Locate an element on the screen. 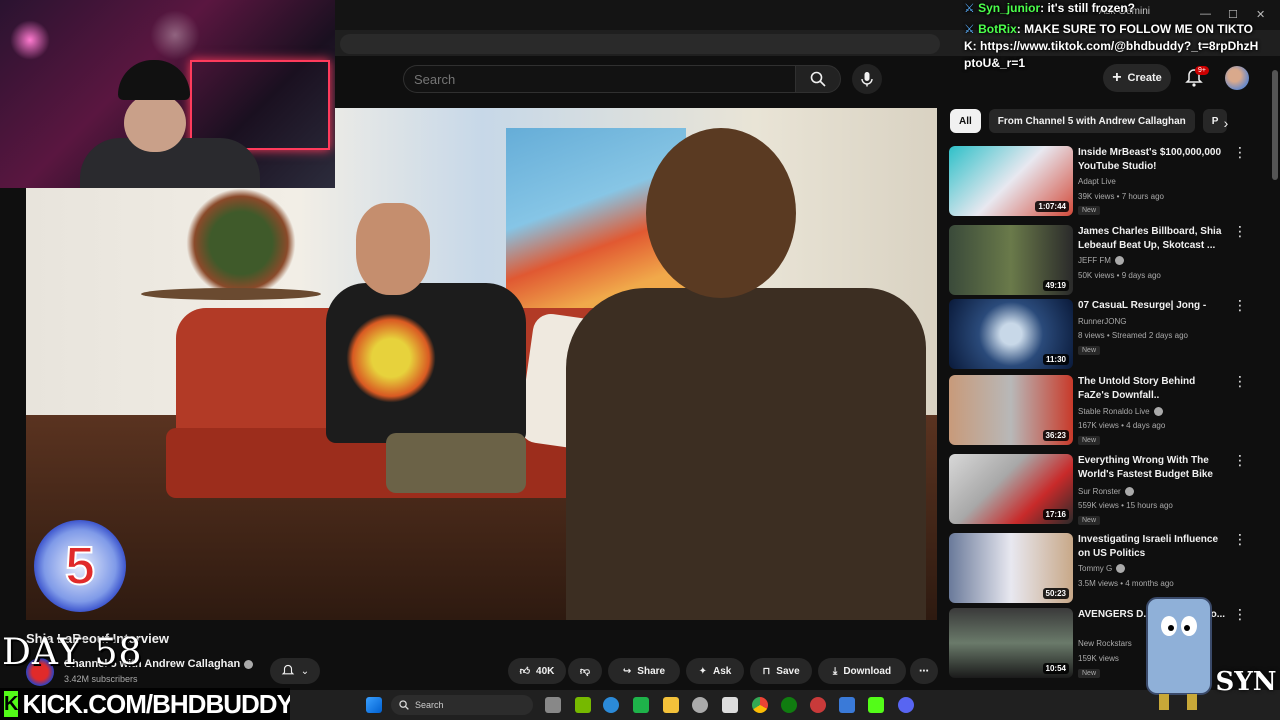 The image size is (1280, 720). spreadsheet-icon is located at coordinates (641, 705).